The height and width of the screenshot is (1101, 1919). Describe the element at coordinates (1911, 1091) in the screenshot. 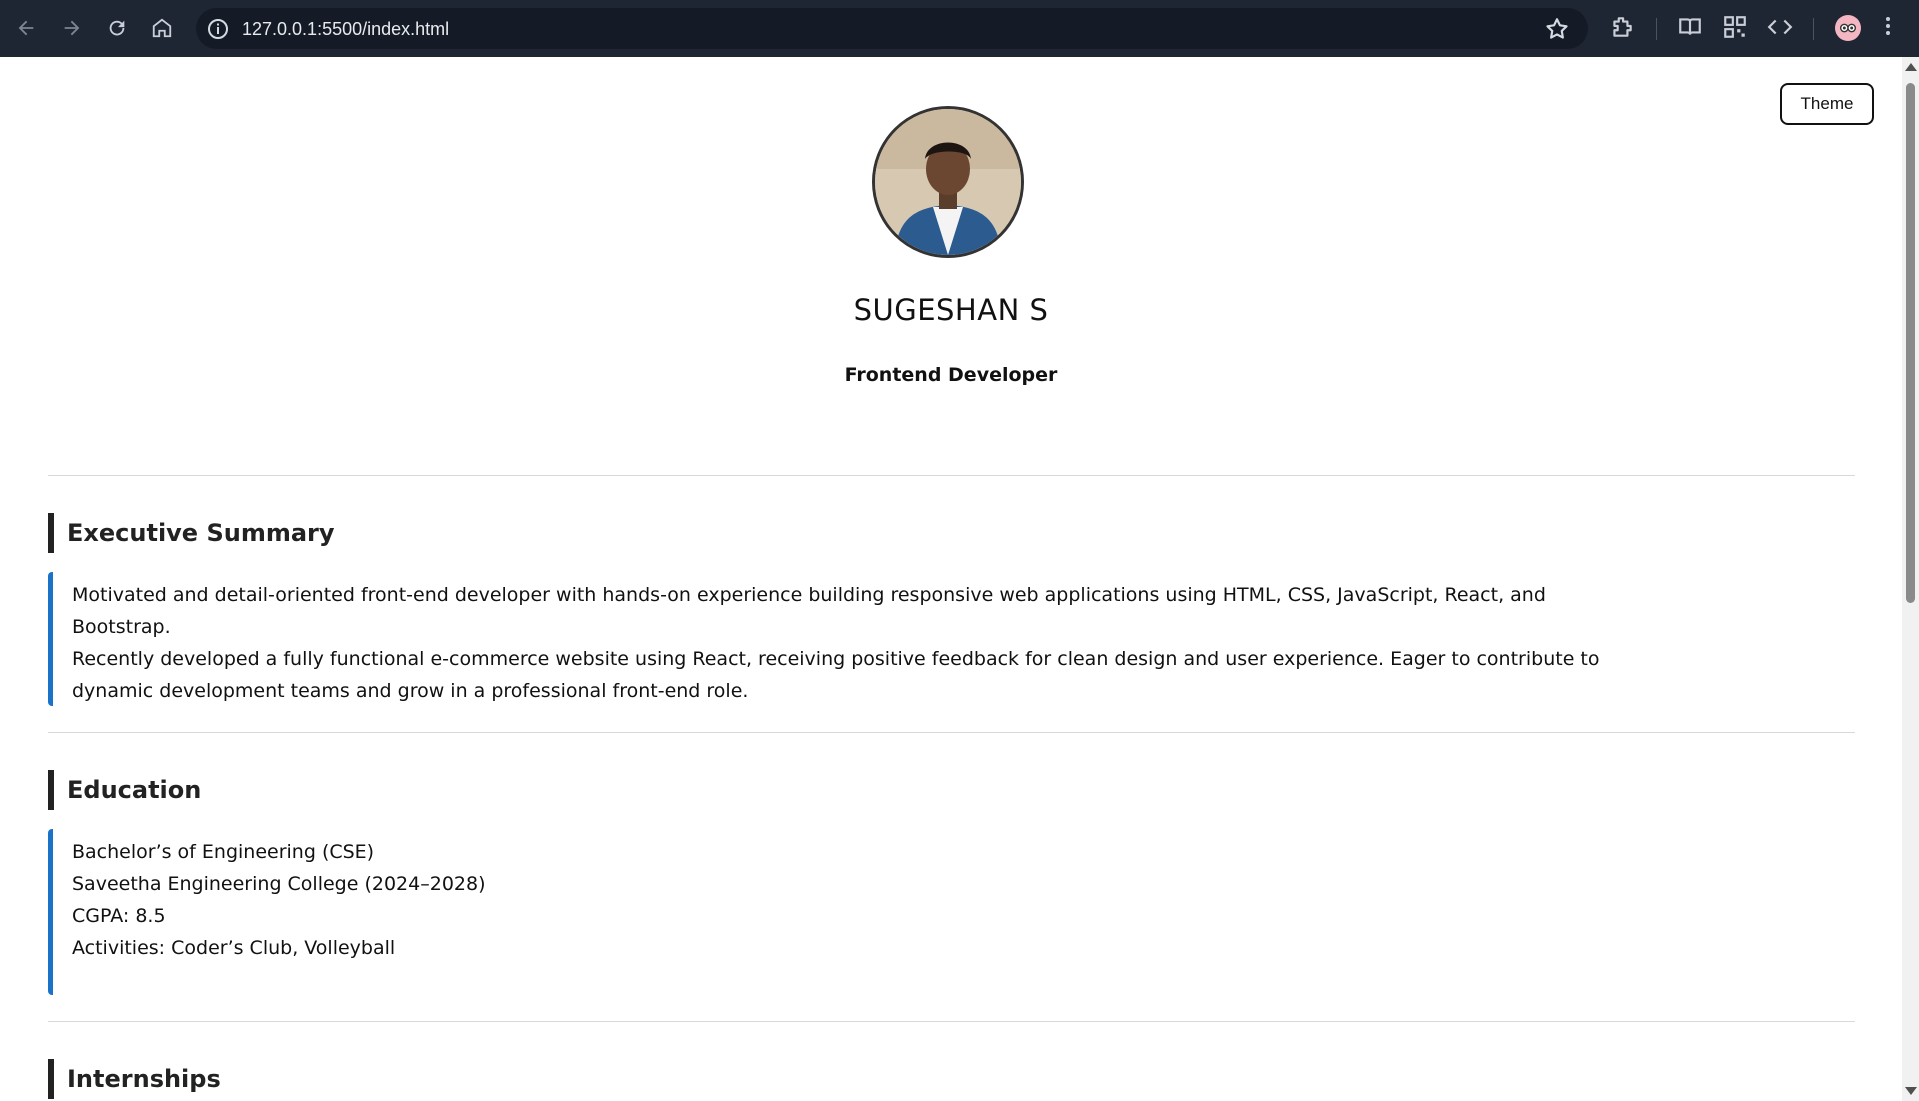

I see `scroll-down-arrow-icon` at that location.